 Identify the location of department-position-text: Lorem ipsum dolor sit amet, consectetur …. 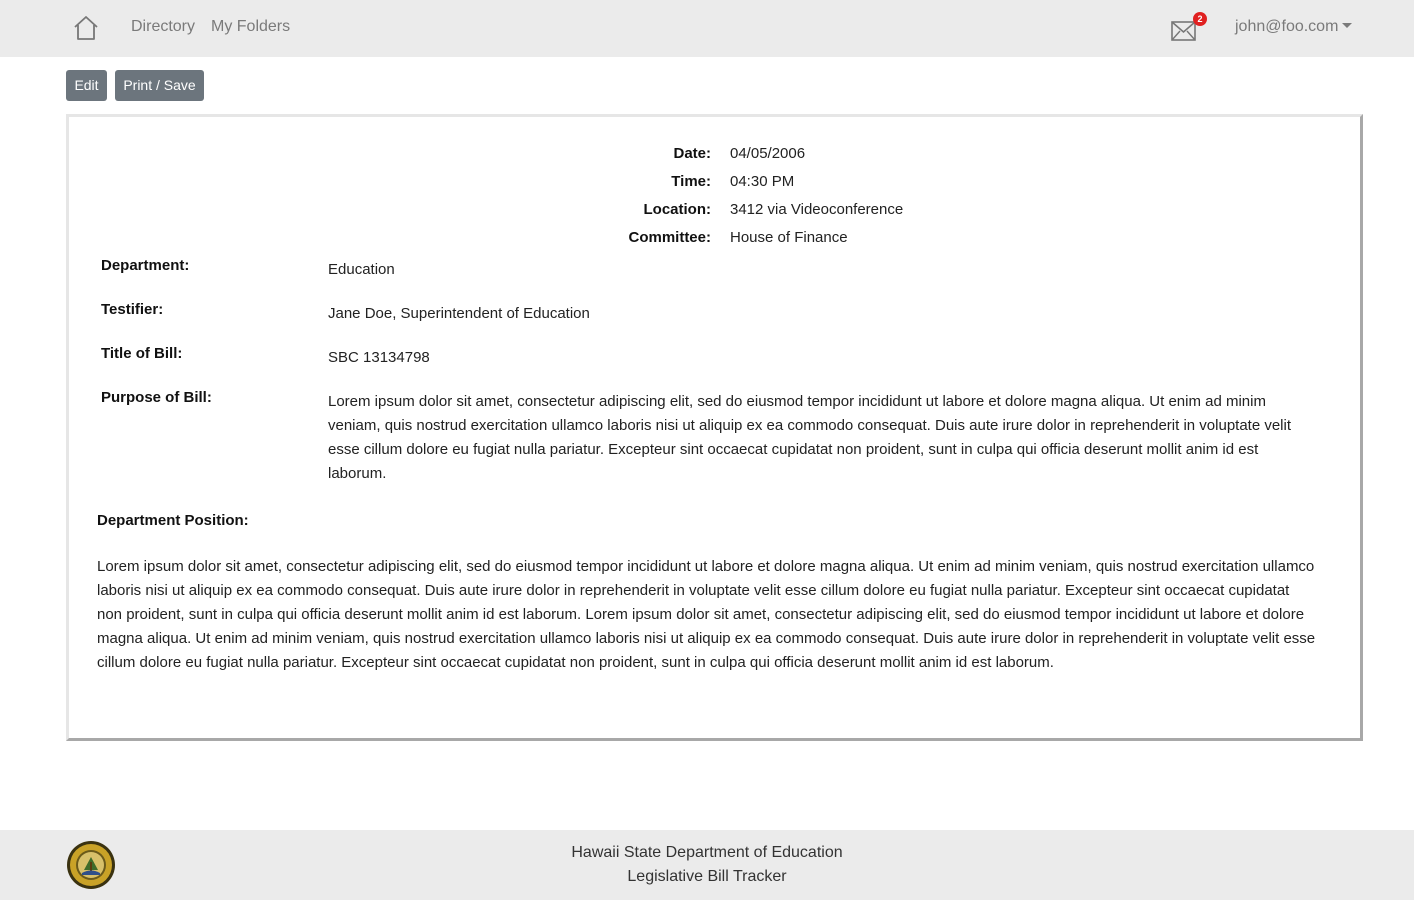
(706, 614).